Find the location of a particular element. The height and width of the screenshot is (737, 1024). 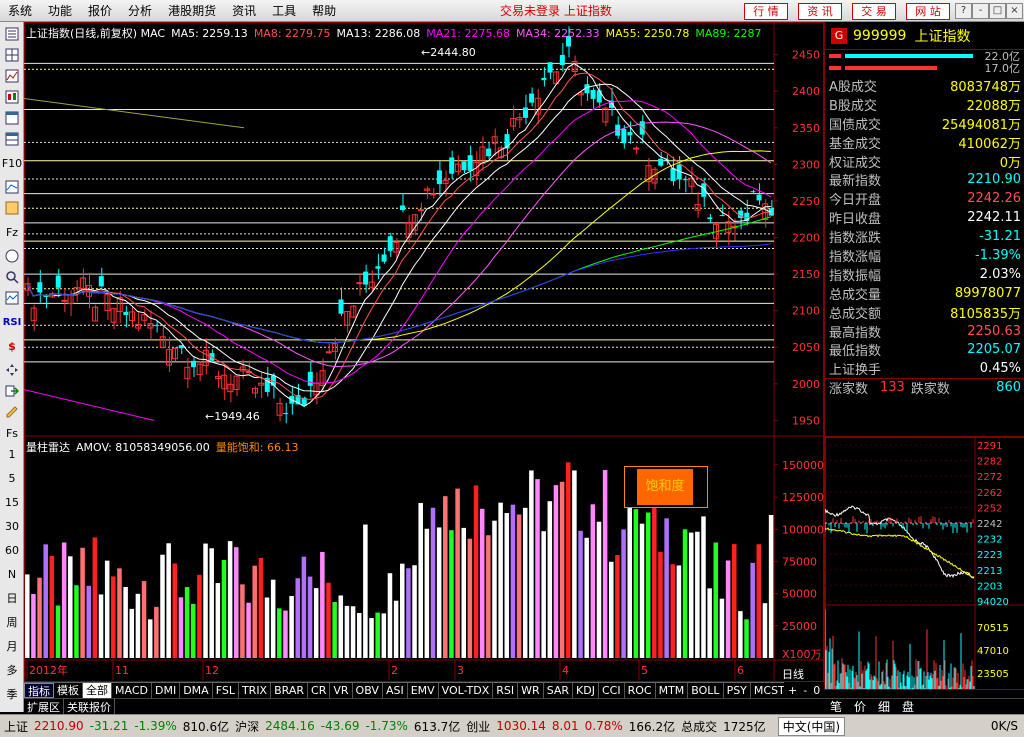

info-icon is located at coordinates (12, 208).